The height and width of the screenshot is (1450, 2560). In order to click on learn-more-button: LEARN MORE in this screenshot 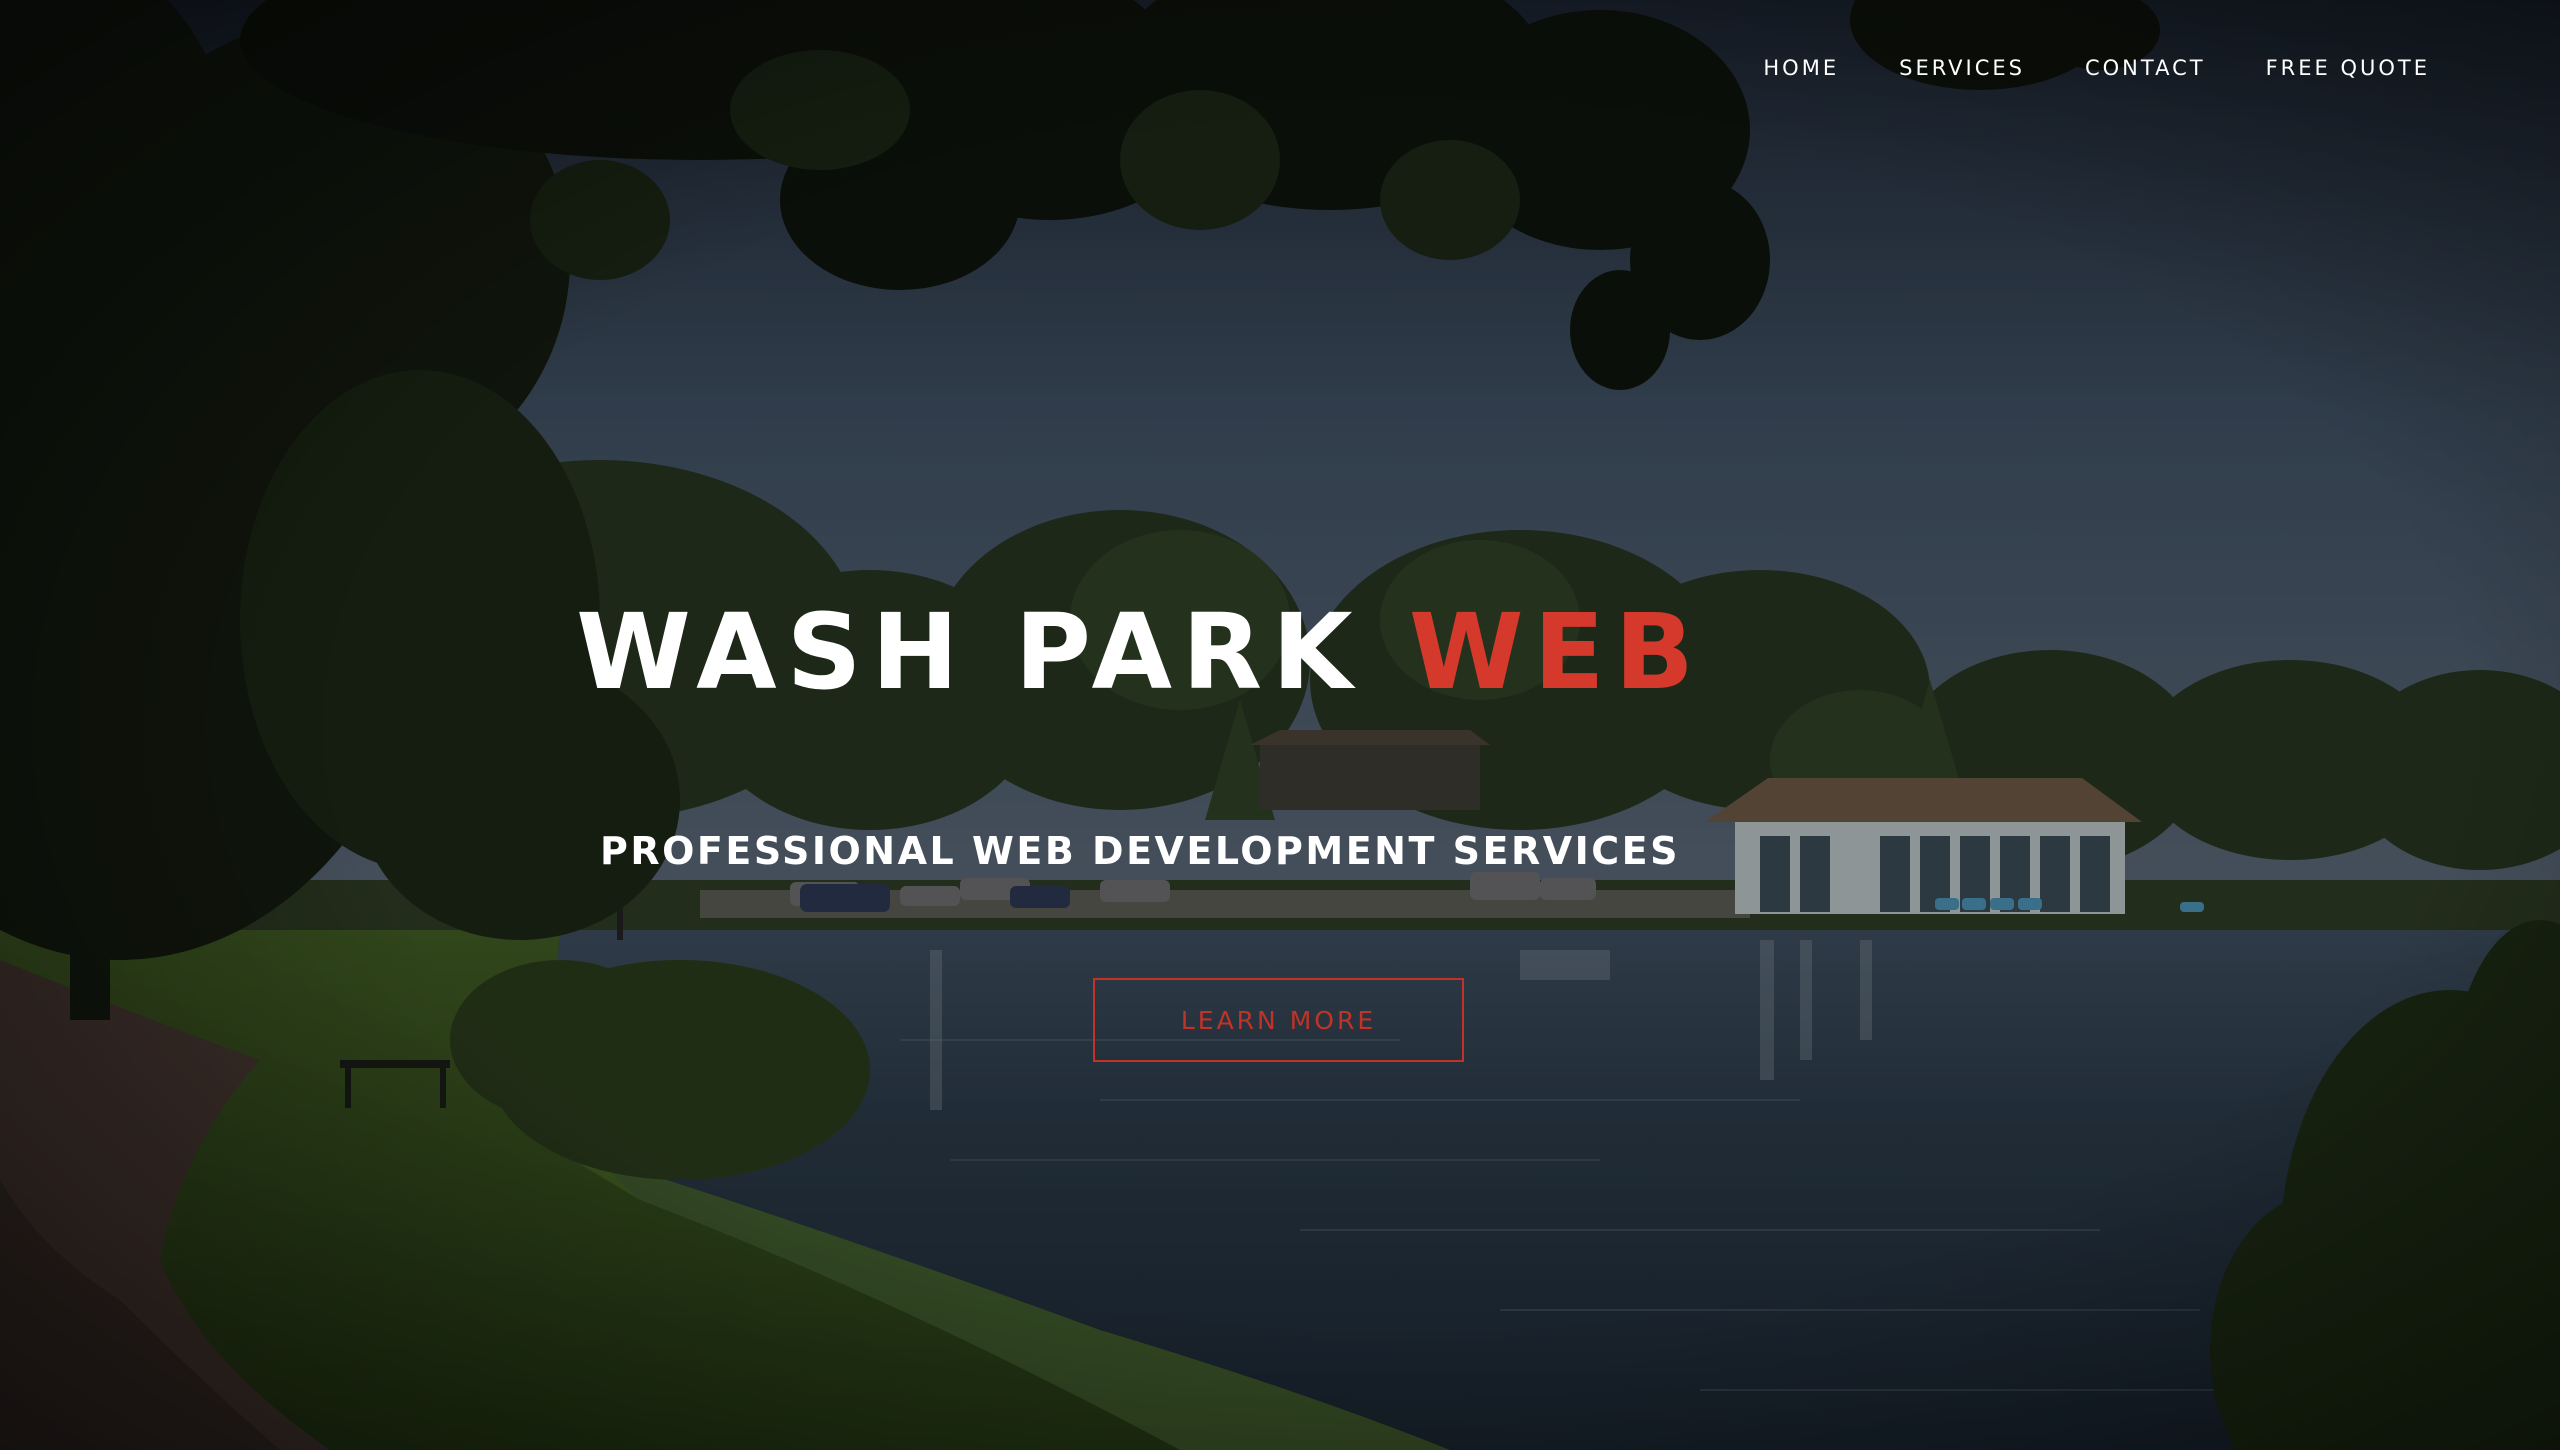, I will do `click(1278, 1020)`.